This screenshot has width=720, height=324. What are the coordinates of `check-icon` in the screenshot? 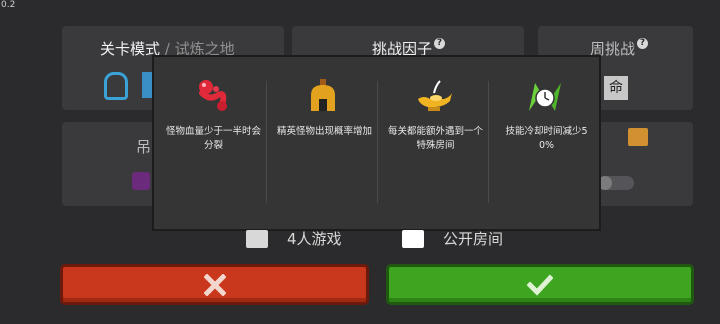 It's located at (540, 284).